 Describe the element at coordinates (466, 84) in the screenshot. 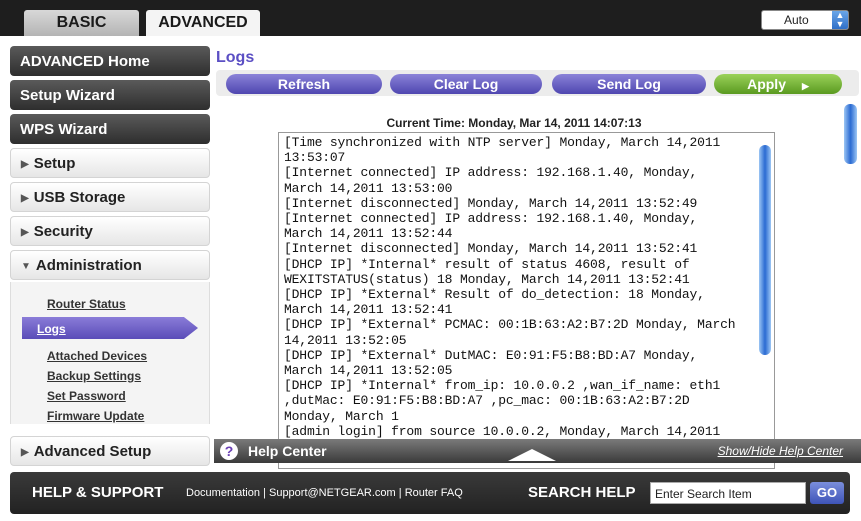

I see `clear-log-button: Clear Log` at that location.